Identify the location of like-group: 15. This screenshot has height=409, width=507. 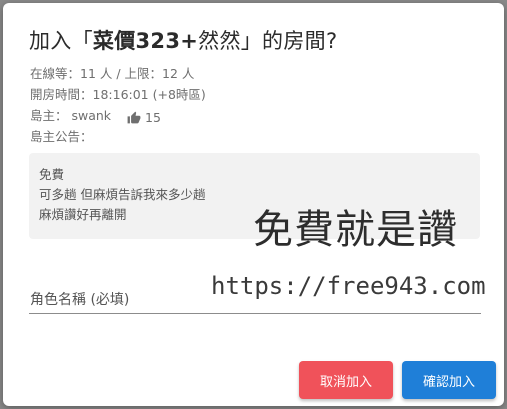
(144, 118).